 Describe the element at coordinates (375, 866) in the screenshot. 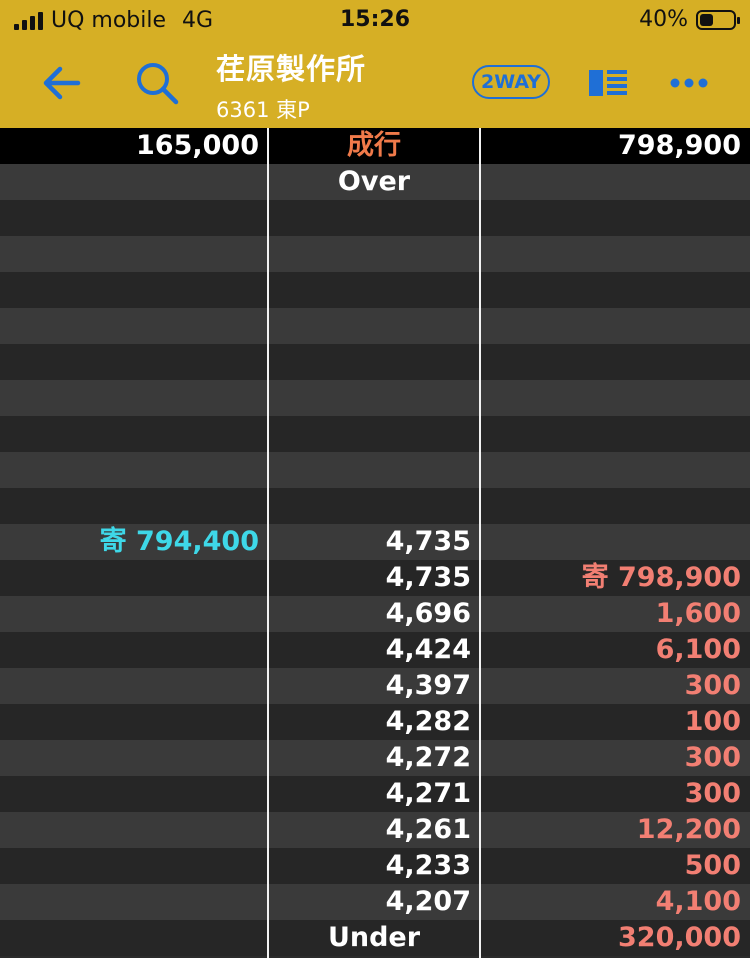

I see `ask-row: 4,233 500` at that location.